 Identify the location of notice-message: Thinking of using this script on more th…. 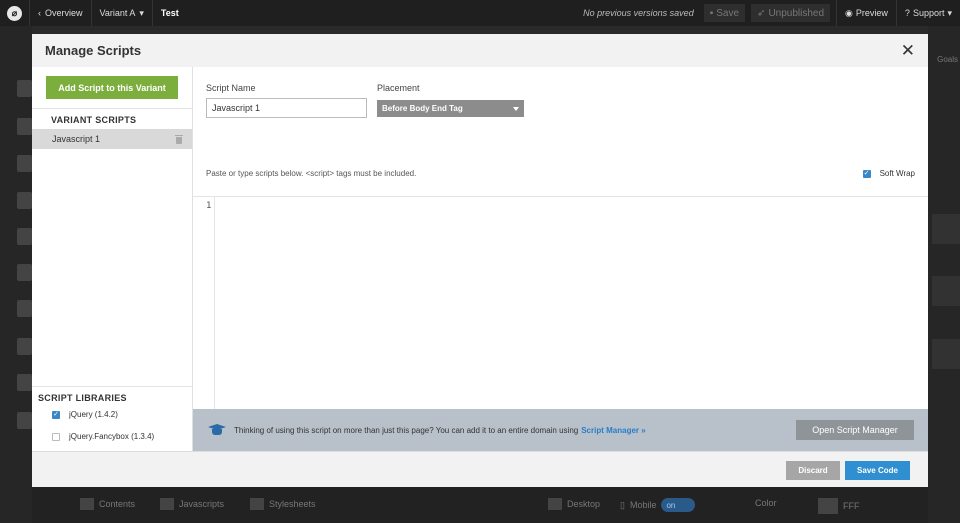
(406, 430).